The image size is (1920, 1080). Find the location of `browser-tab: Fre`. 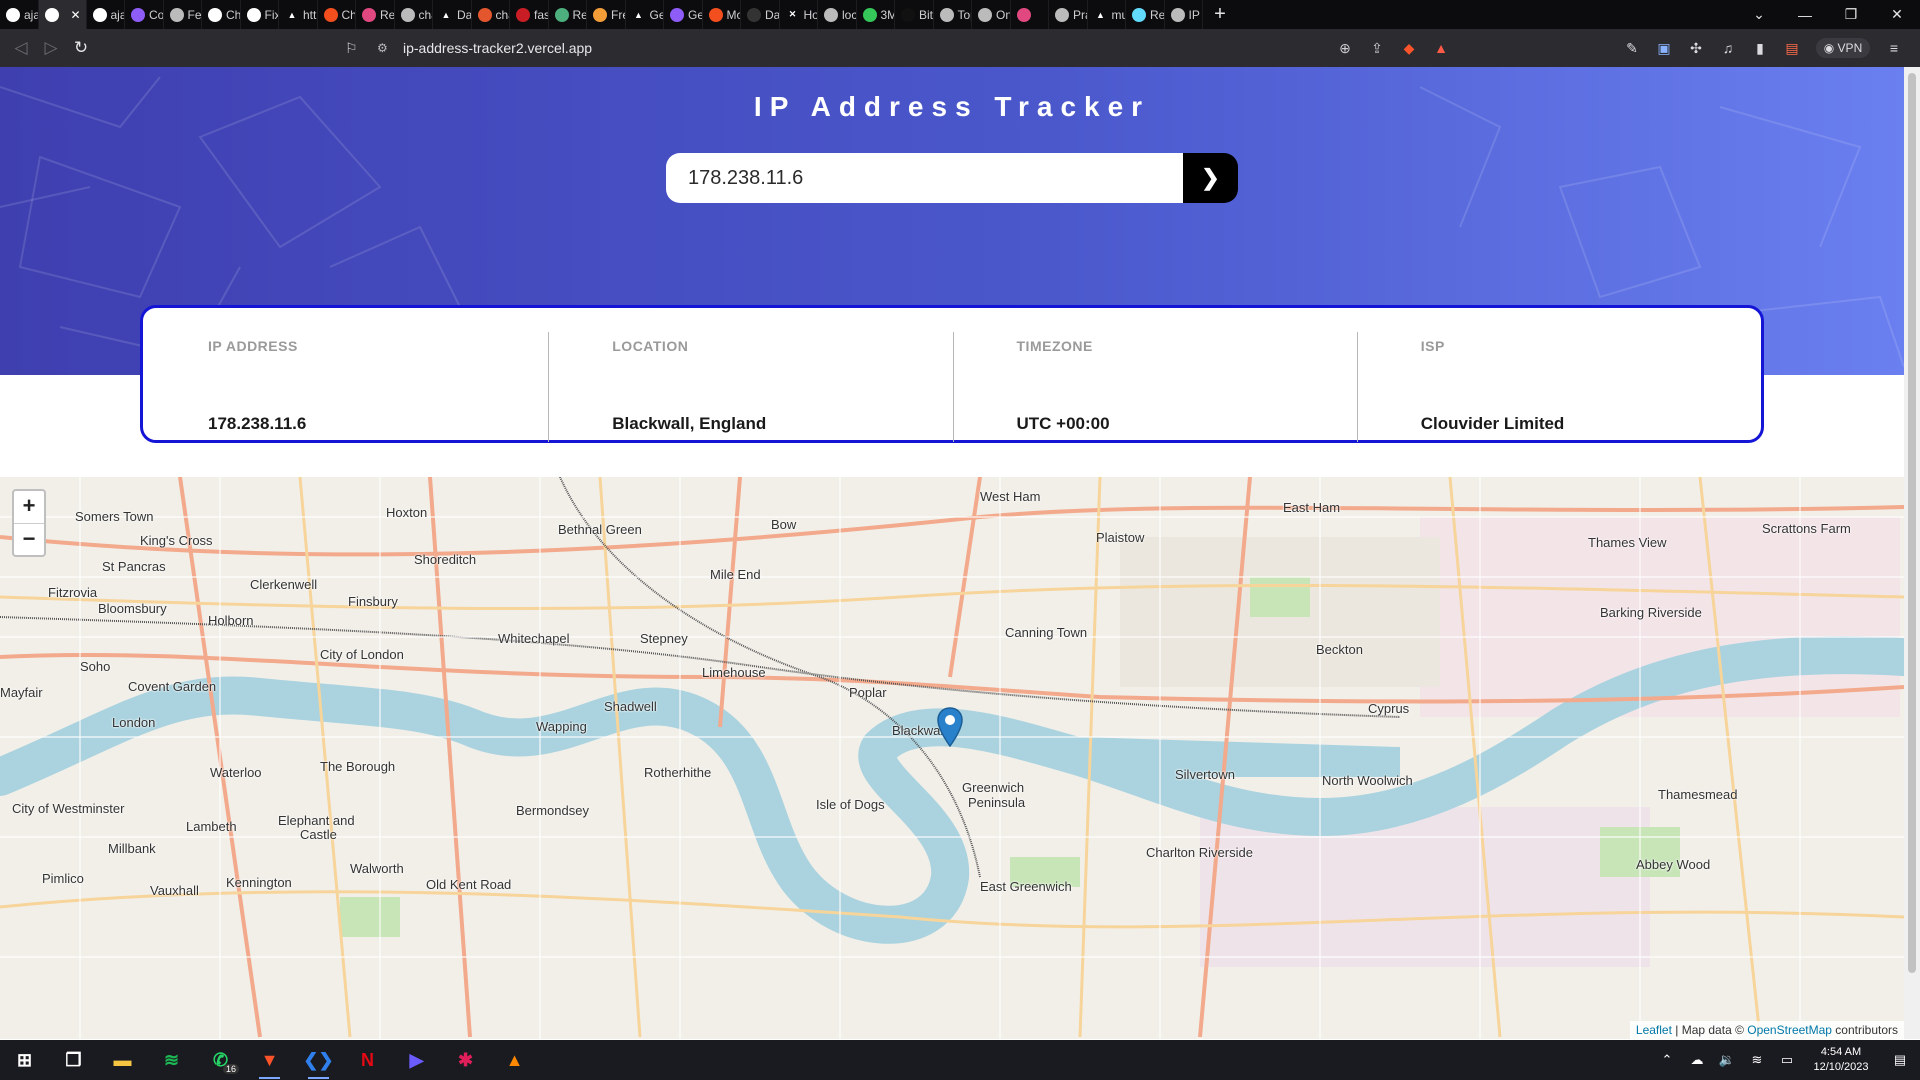

browser-tab: Fre is located at coordinates (606, 14).